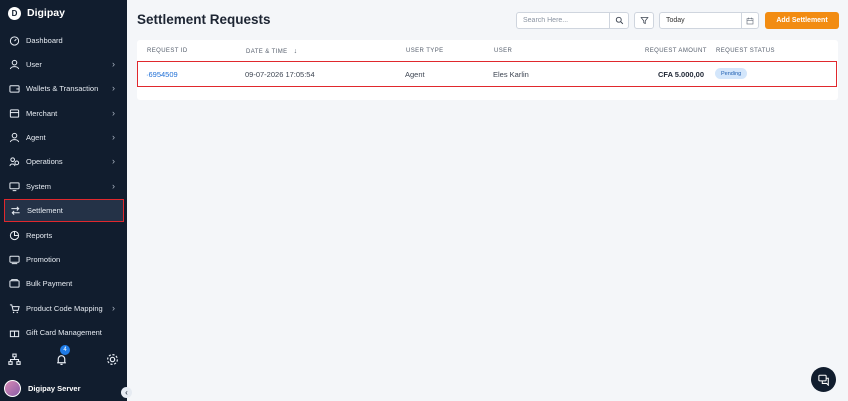 The image size is (848, 401). I want to click on sidebar-item-label: Promotion, so click(43, 259).